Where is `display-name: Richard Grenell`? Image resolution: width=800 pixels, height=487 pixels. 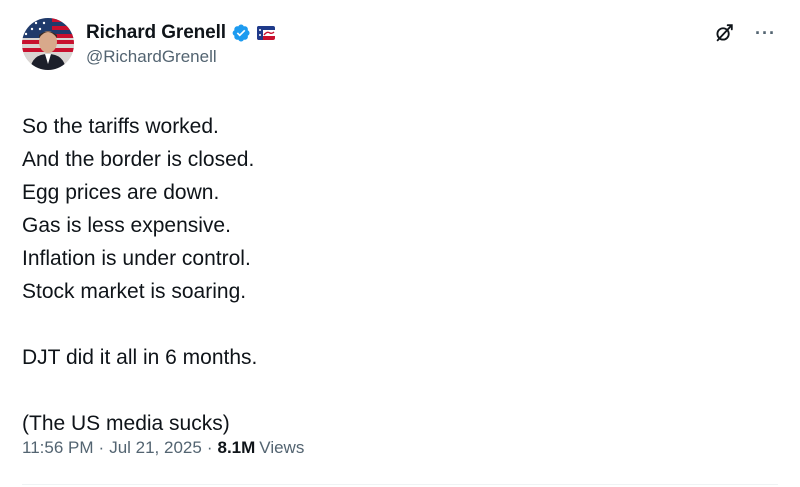 display-name: Richard Grenell is located at coordinates (156, 33).